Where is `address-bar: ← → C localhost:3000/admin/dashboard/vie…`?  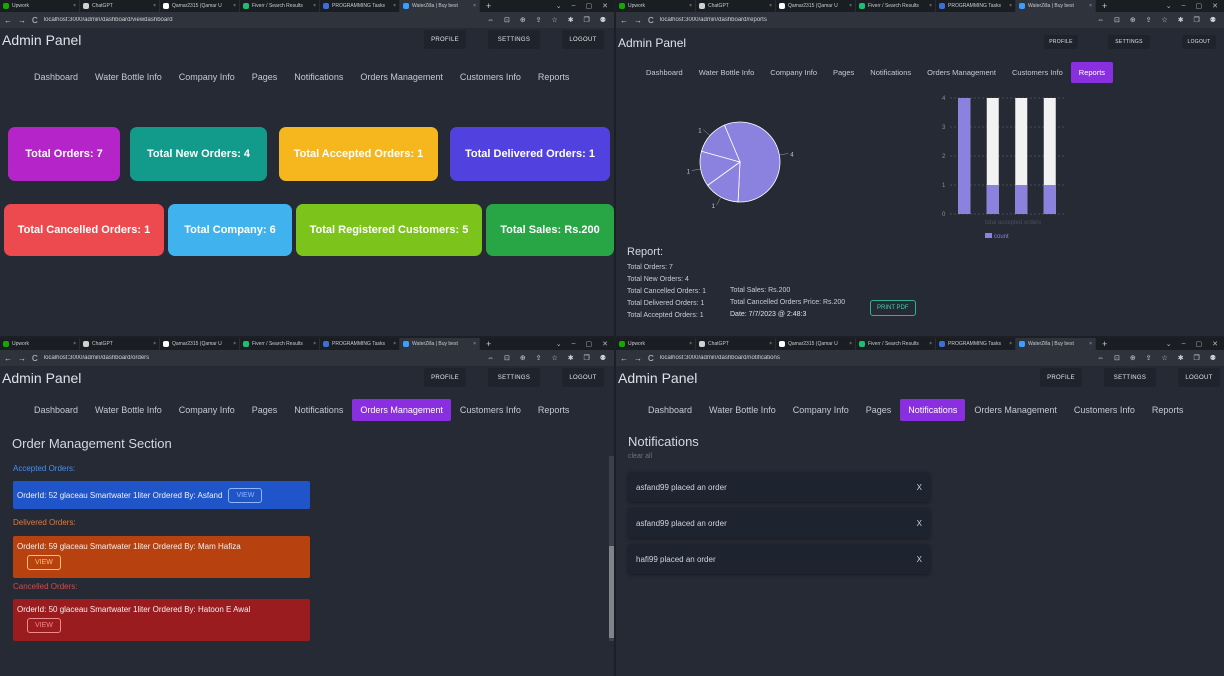
address-bar: ← → C localhost:3000/admin/dashboard/vie… is located at coordinates (307, 20).